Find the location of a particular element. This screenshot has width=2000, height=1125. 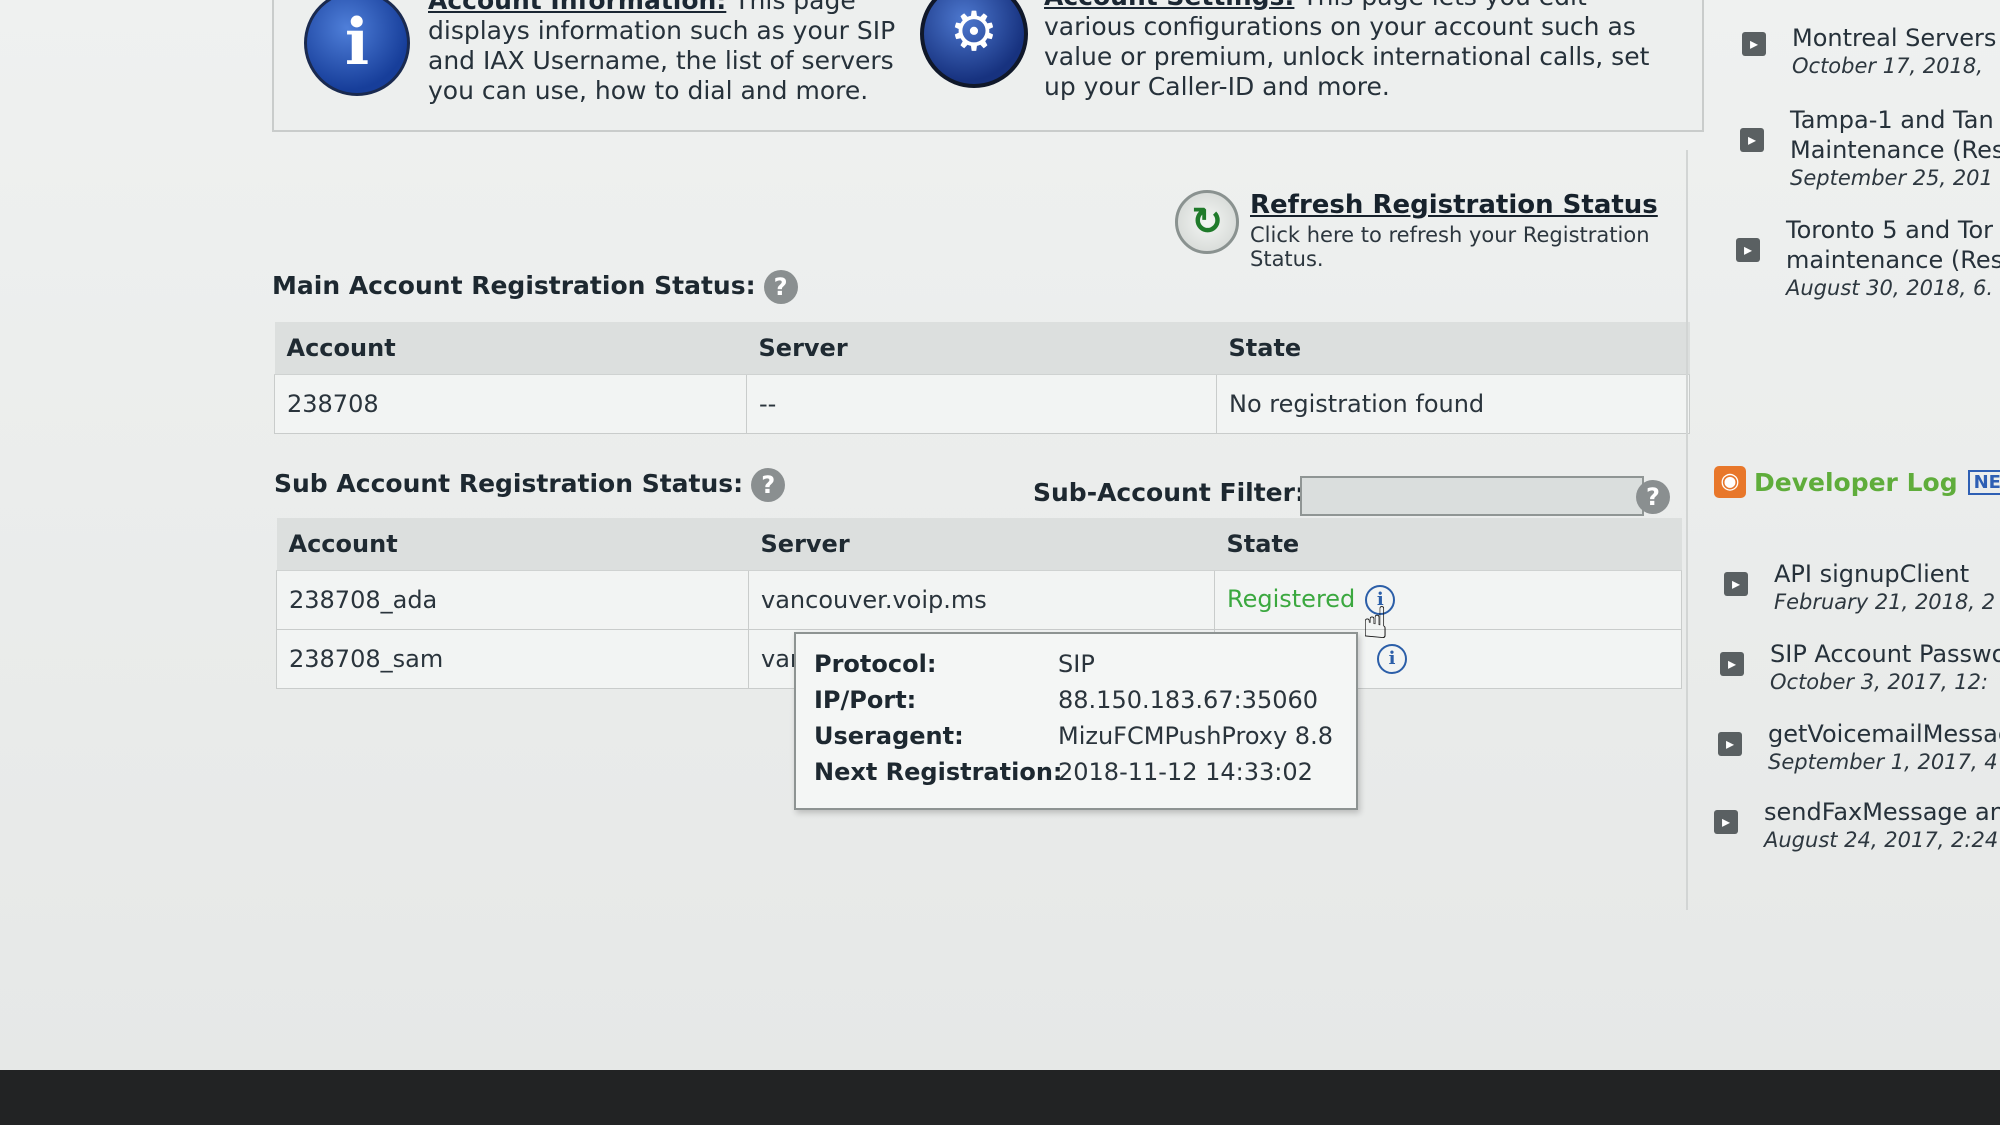

cell-server: vancouver.voip.ms is located at coordinates (981, 600).